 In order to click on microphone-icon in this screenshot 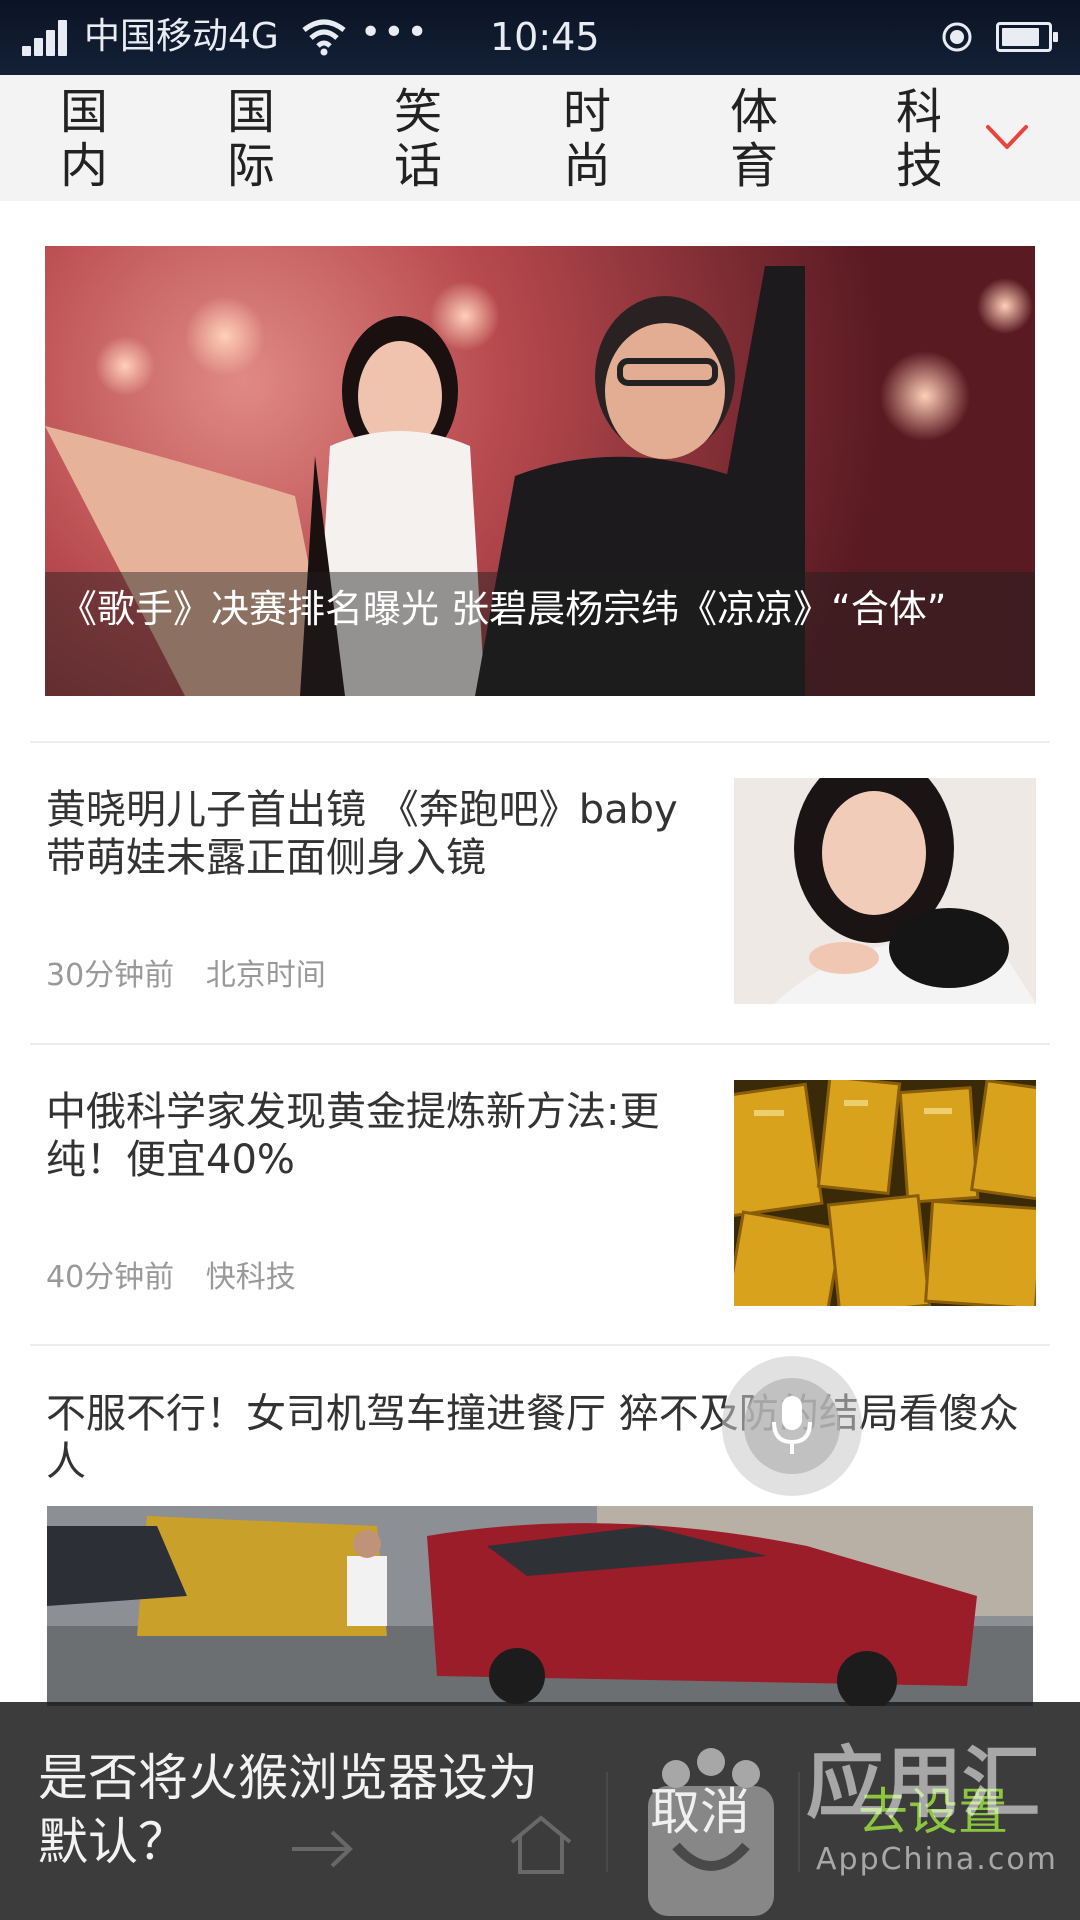, I will do `click(792, 1425)`.